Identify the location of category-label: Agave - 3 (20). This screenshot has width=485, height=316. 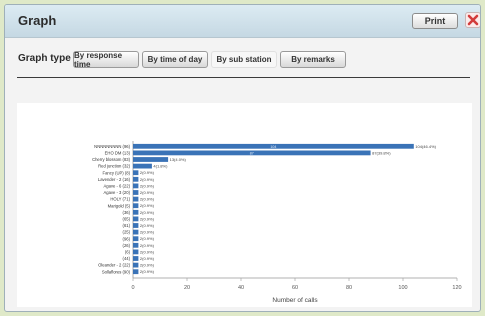
(116, 192).